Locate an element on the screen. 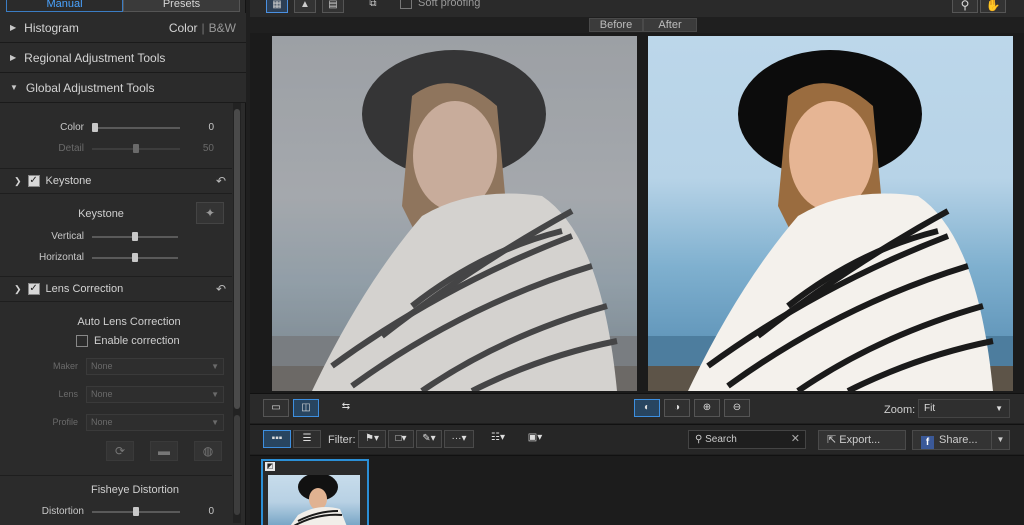 This screenshot has height=525, width=1024. enable-correction-label: Enable correction is located at coordinates (137, 341).